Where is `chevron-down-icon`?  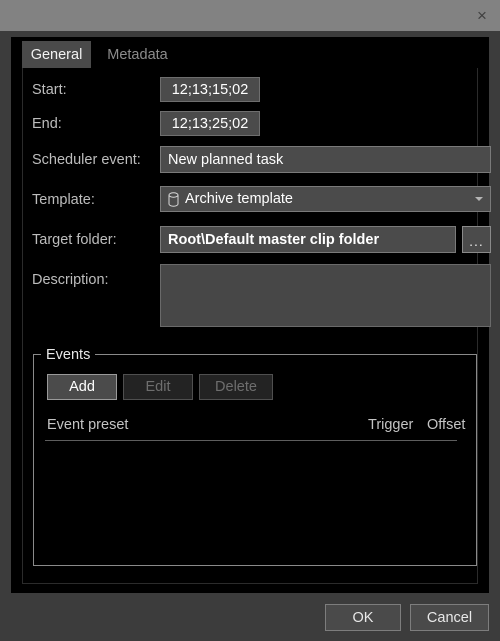
chevron-down-icon is located at coordinates (479, 199).